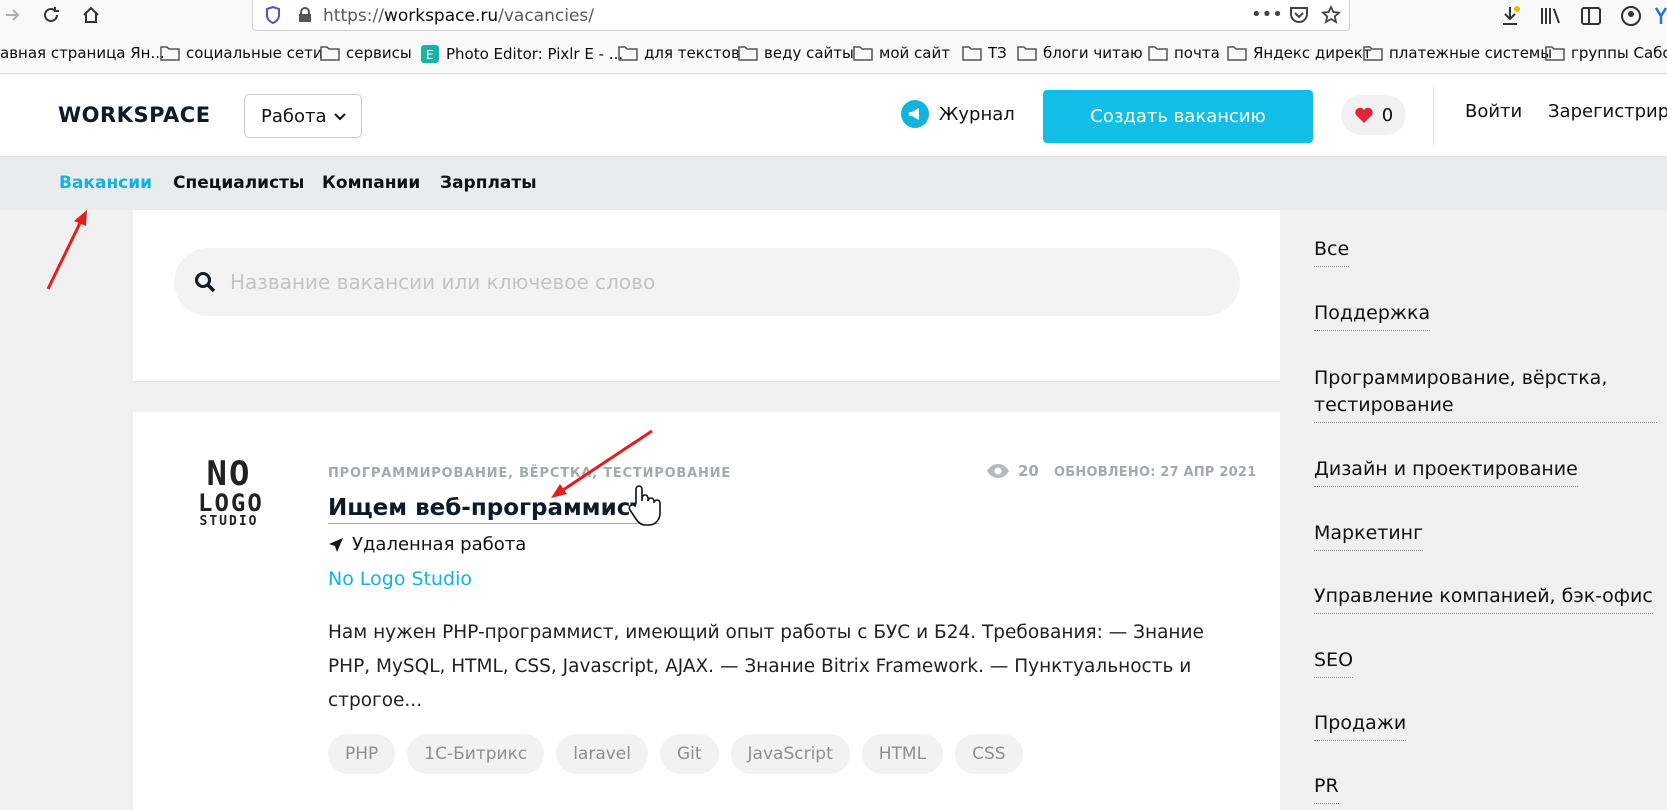 Image resolution: width=1667 pixels, height=810 pixels. Describe the element at coordinates (1299, 15) in the screenshot. I see `pocket-icon` at that location.